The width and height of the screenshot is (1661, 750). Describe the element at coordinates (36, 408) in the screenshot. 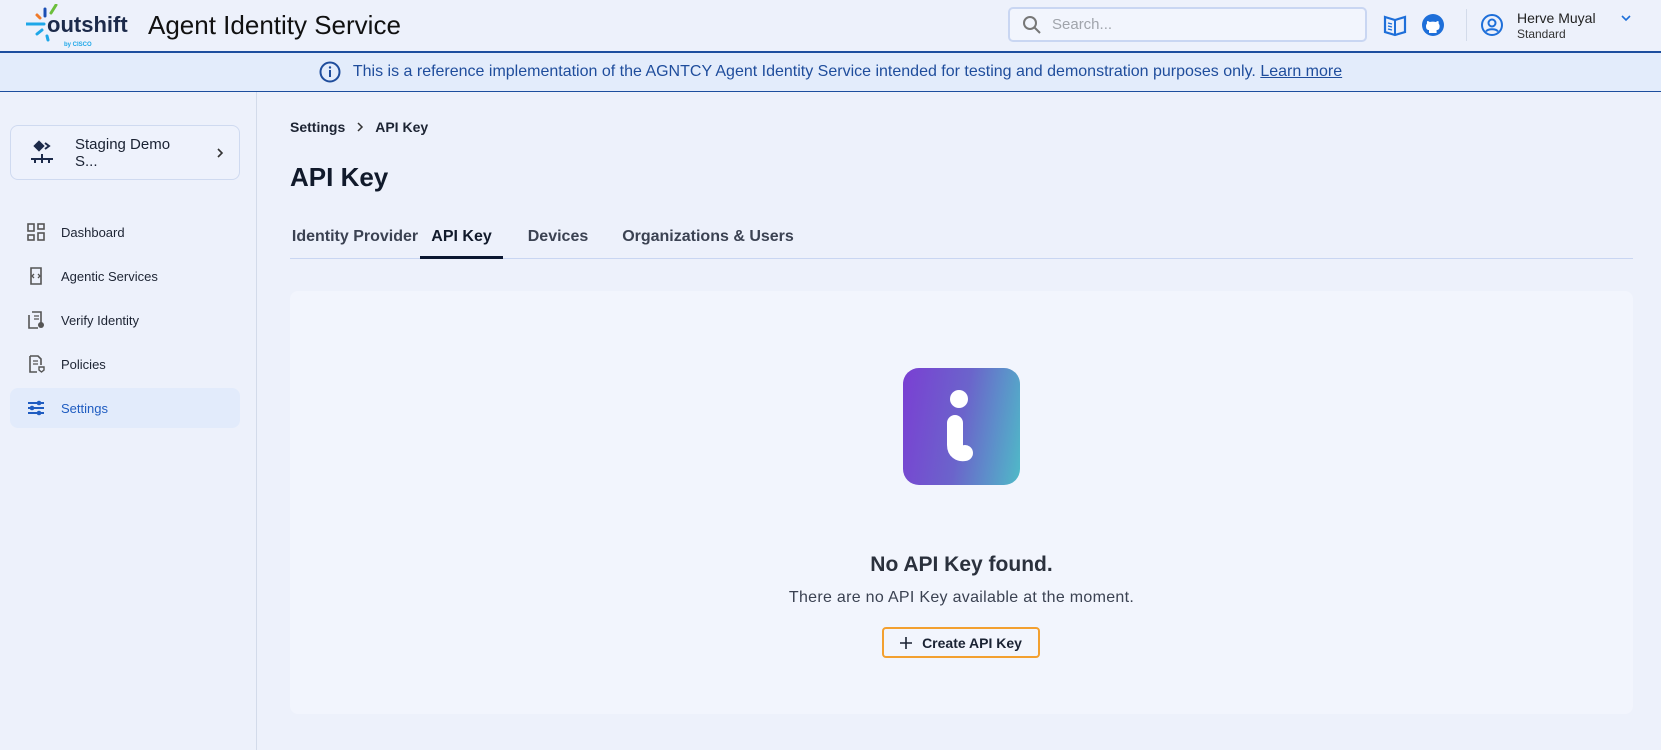

I see `settings-sliders-icon` at that location.